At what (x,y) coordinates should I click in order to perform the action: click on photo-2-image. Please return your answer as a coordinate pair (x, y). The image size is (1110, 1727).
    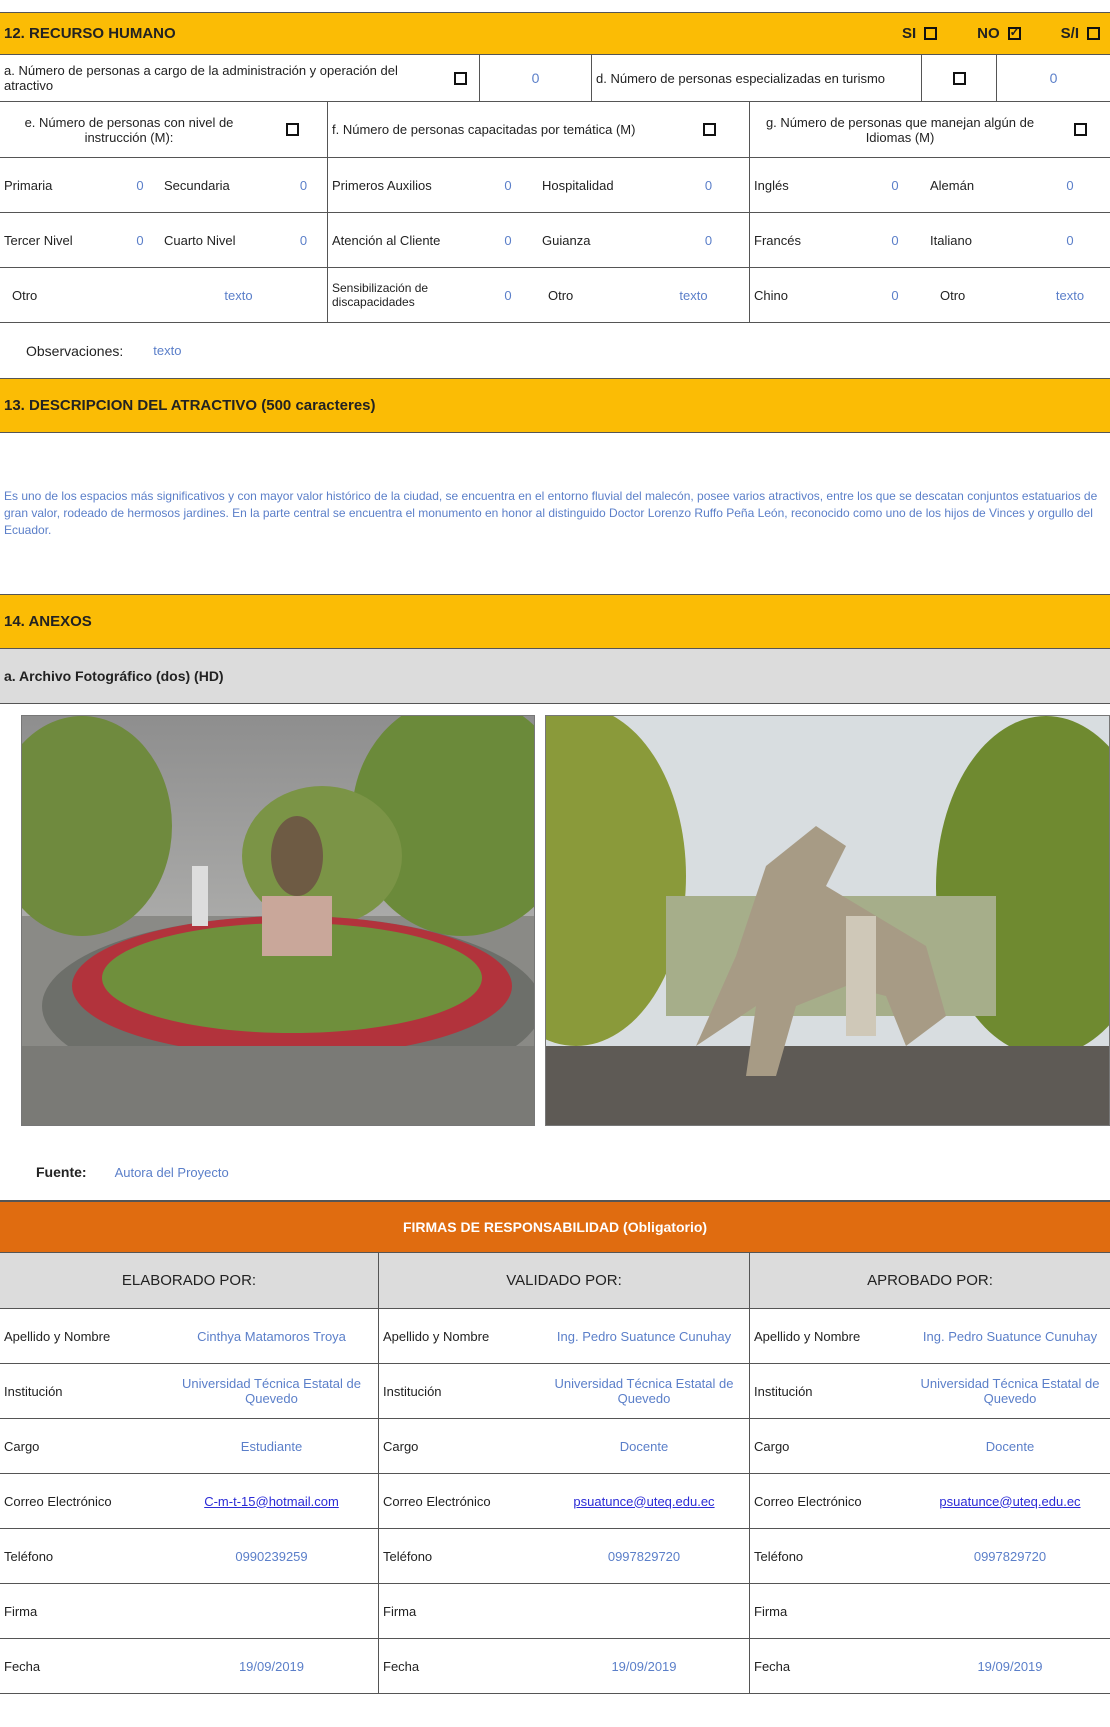
    Looking at the image, I should click on (827, 920).